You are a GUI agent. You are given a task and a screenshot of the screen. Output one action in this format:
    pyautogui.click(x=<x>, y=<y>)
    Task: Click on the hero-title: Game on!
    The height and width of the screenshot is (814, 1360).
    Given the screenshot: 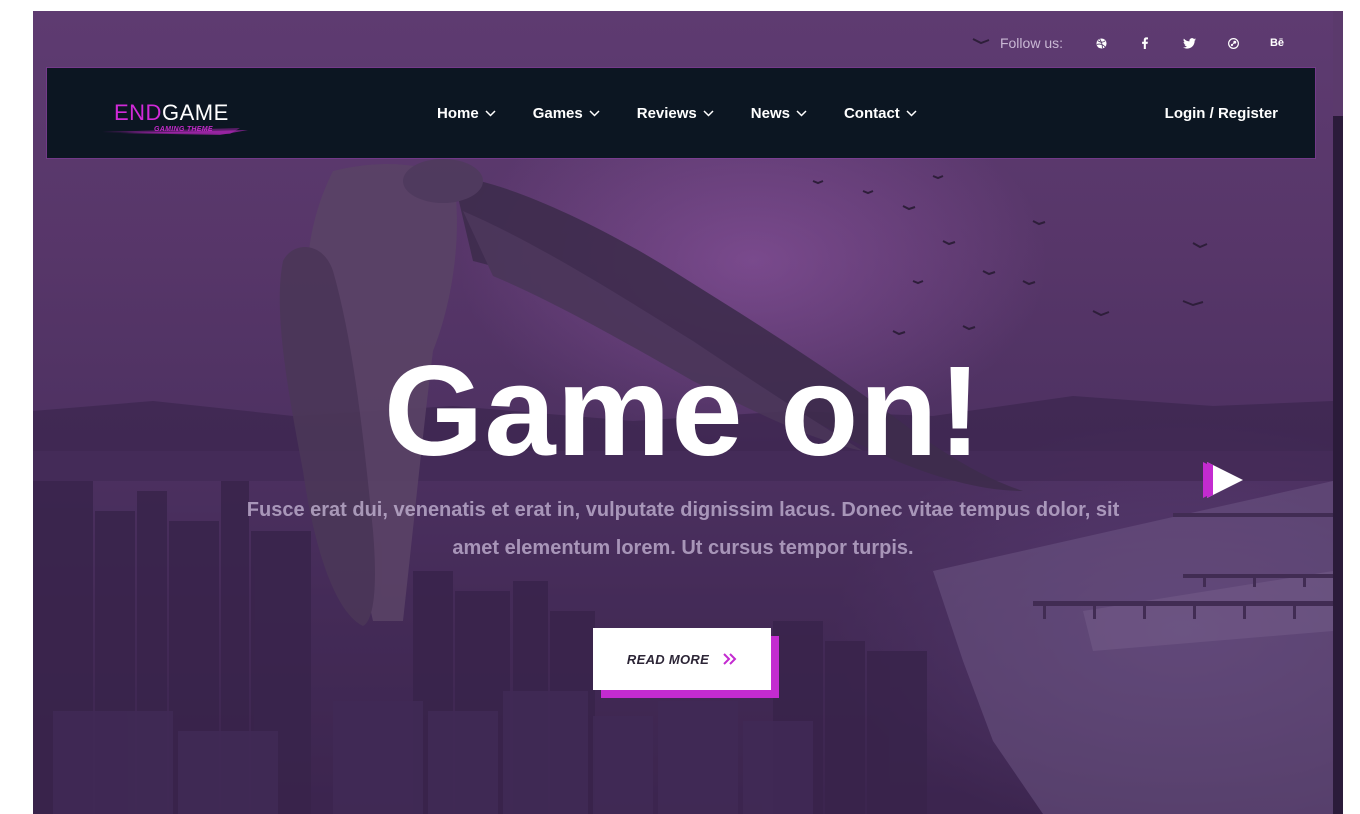 What is the action you would take?
    pyautogui.click(x=683, y=411)
    